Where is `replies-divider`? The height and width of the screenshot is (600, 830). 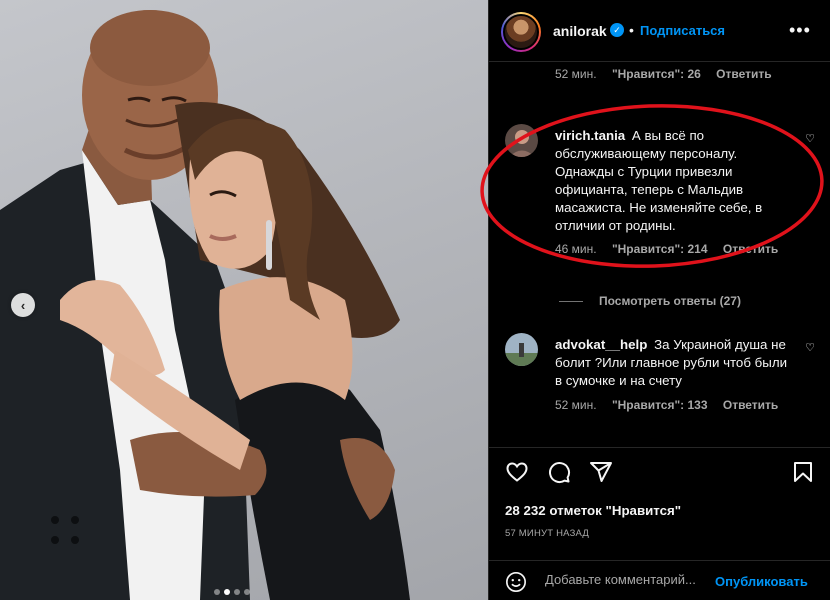
replies-divider is located at coordinates (571, 301).